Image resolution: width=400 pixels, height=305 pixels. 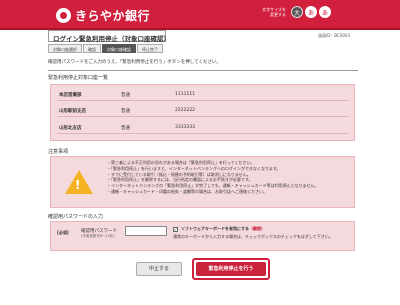 I want to click on step-2: 確認, so click(x=92, y=48).